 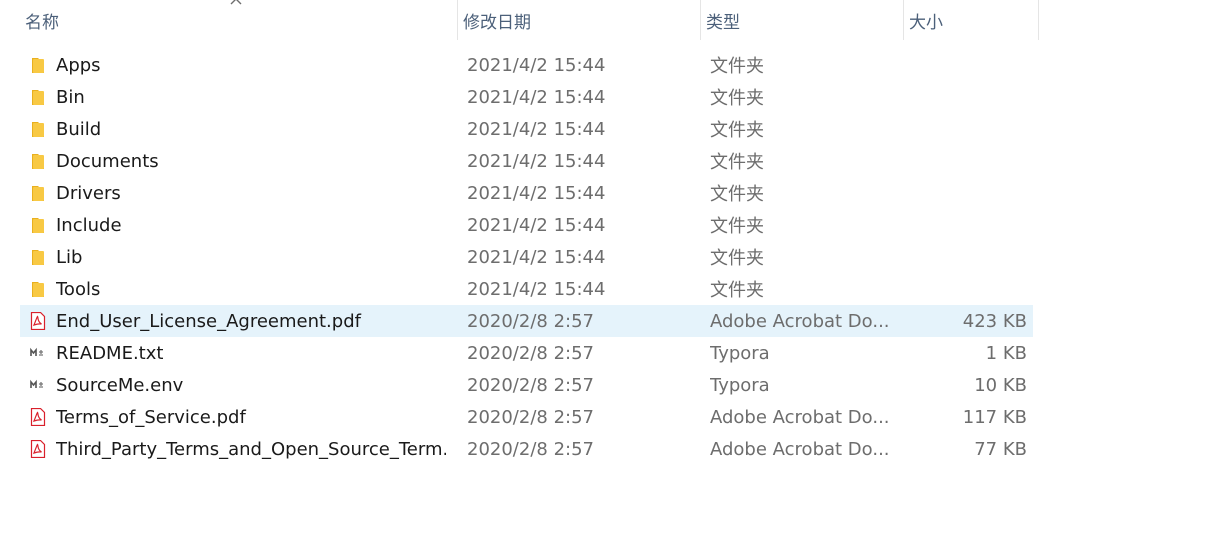 I want to click on file-name: Documents, so click(x=107, y=161).